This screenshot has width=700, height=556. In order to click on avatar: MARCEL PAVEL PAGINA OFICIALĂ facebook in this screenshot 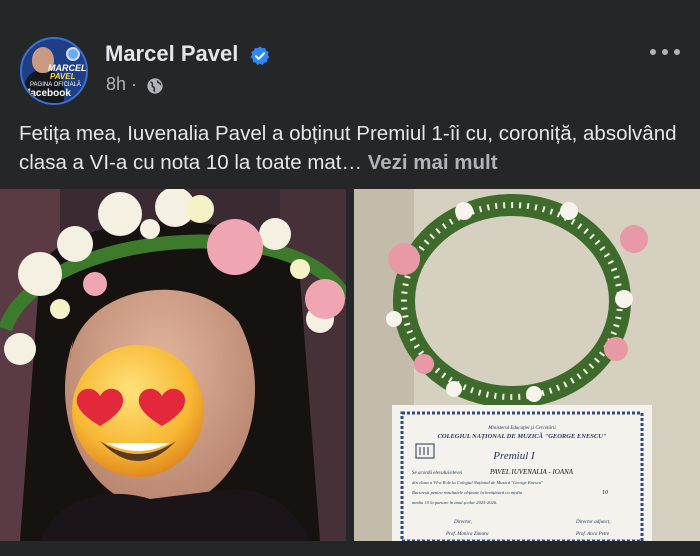, I will do `click(54, 71)`.